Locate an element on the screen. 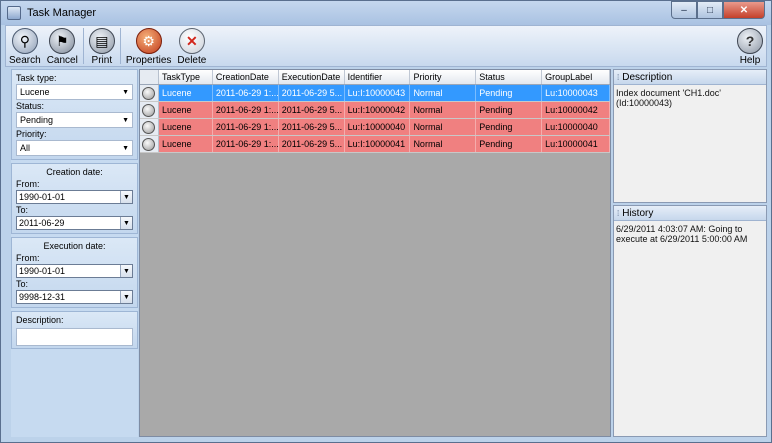 The width and height of the screenshot is (772, 443). maximize-button: □ is located at coordinates (710, 10).